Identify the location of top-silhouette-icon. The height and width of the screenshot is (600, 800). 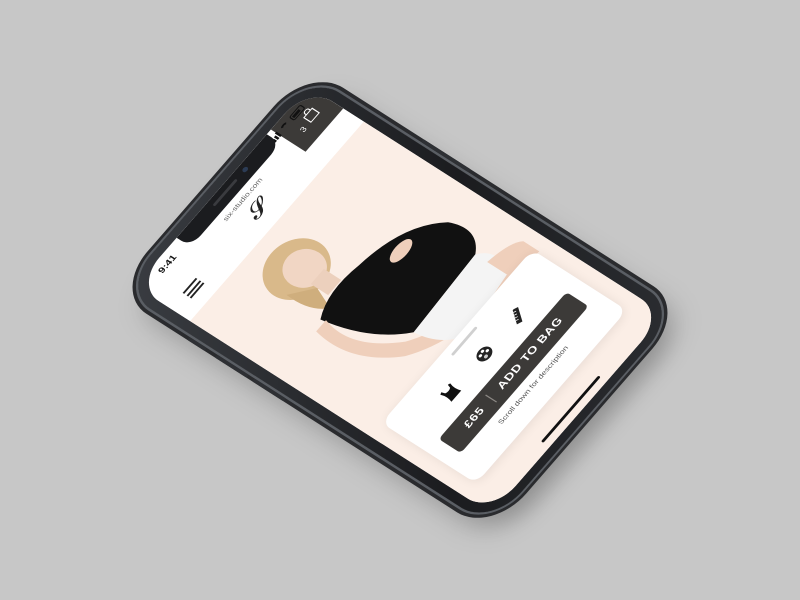
(450, 393).